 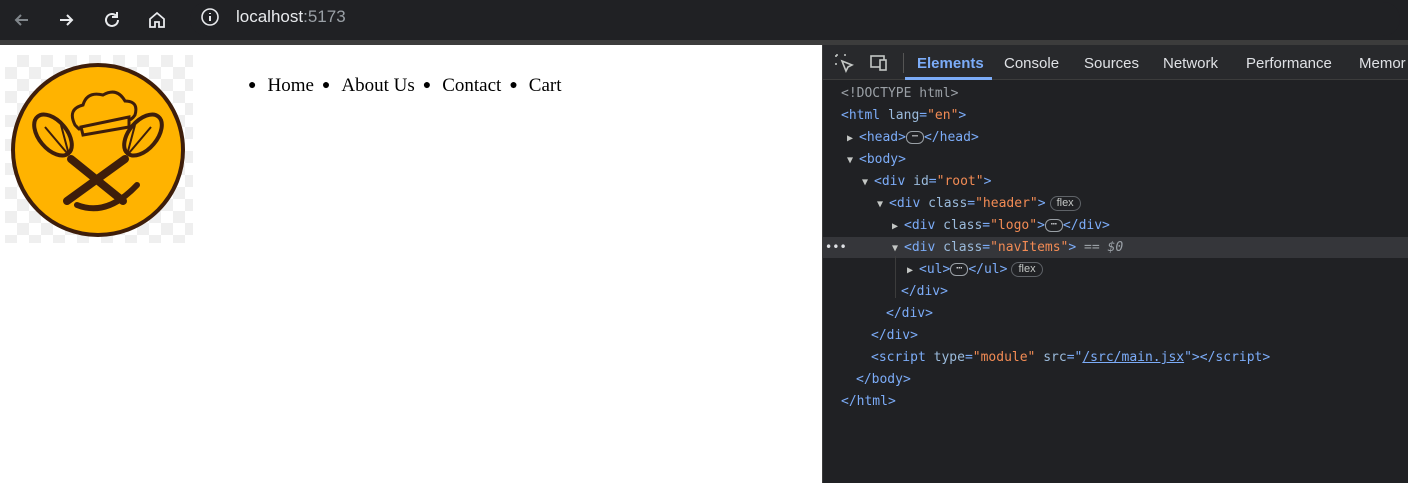 I want to click on nav-item-home: ● Home, so click(x=281, y=86).